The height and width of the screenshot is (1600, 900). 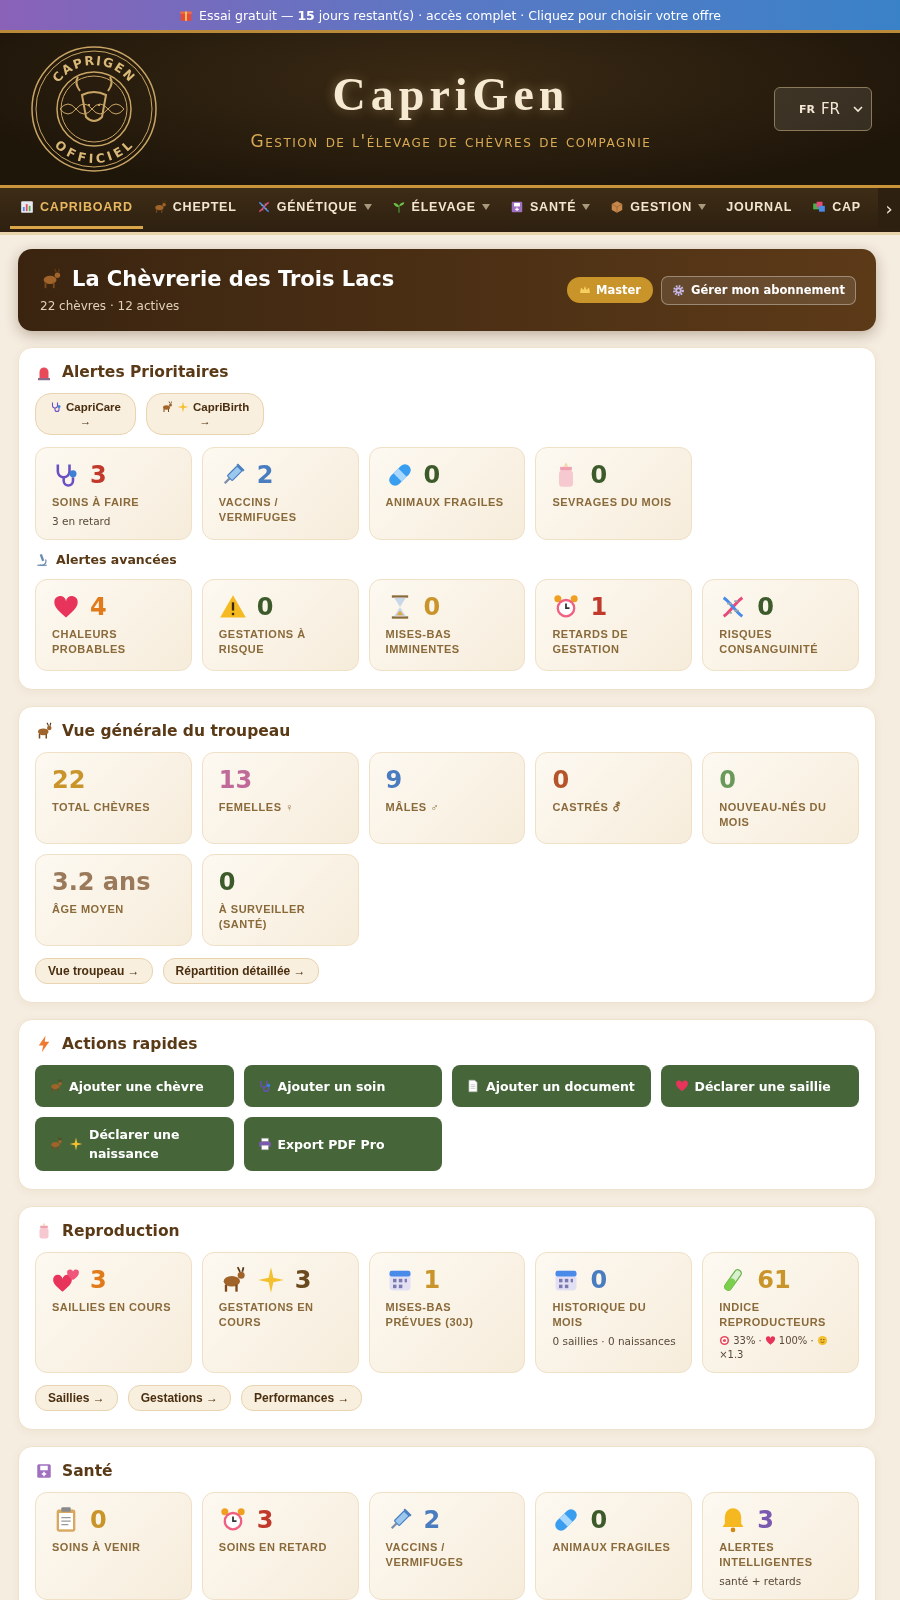 What do you see at coordinates (130, 1044) in the screenshot?
I see `section-title: Actions rapides` at bounding box center [130, 1044].